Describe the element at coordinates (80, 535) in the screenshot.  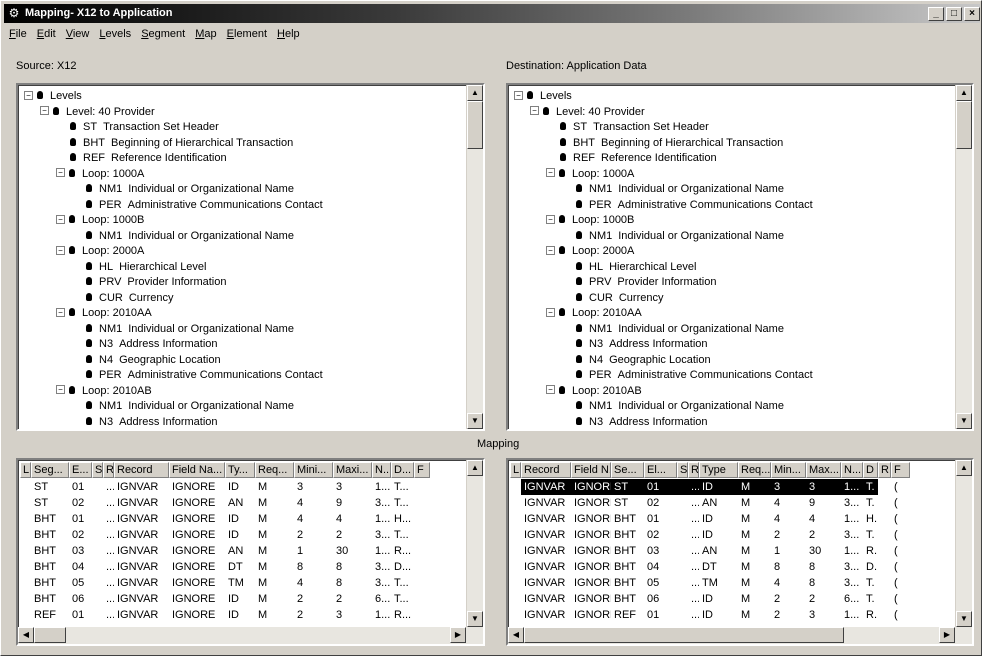
I see `grid-cell: 02` at that location.